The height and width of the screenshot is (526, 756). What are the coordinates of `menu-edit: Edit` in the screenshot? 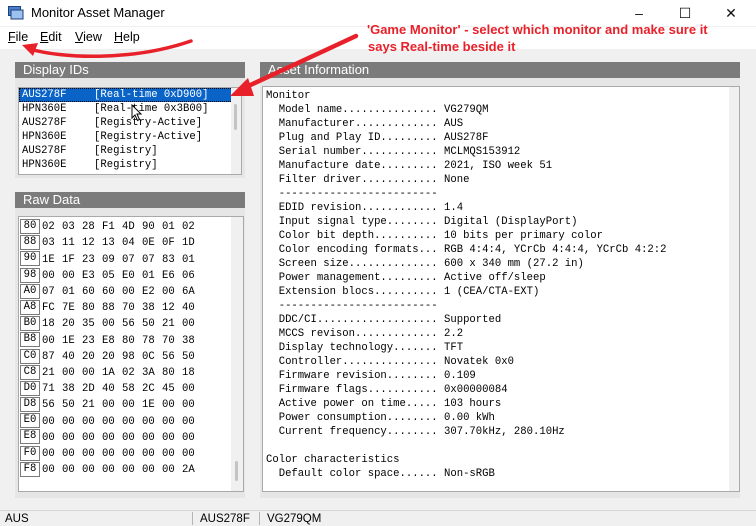 It's located at (51, 37).